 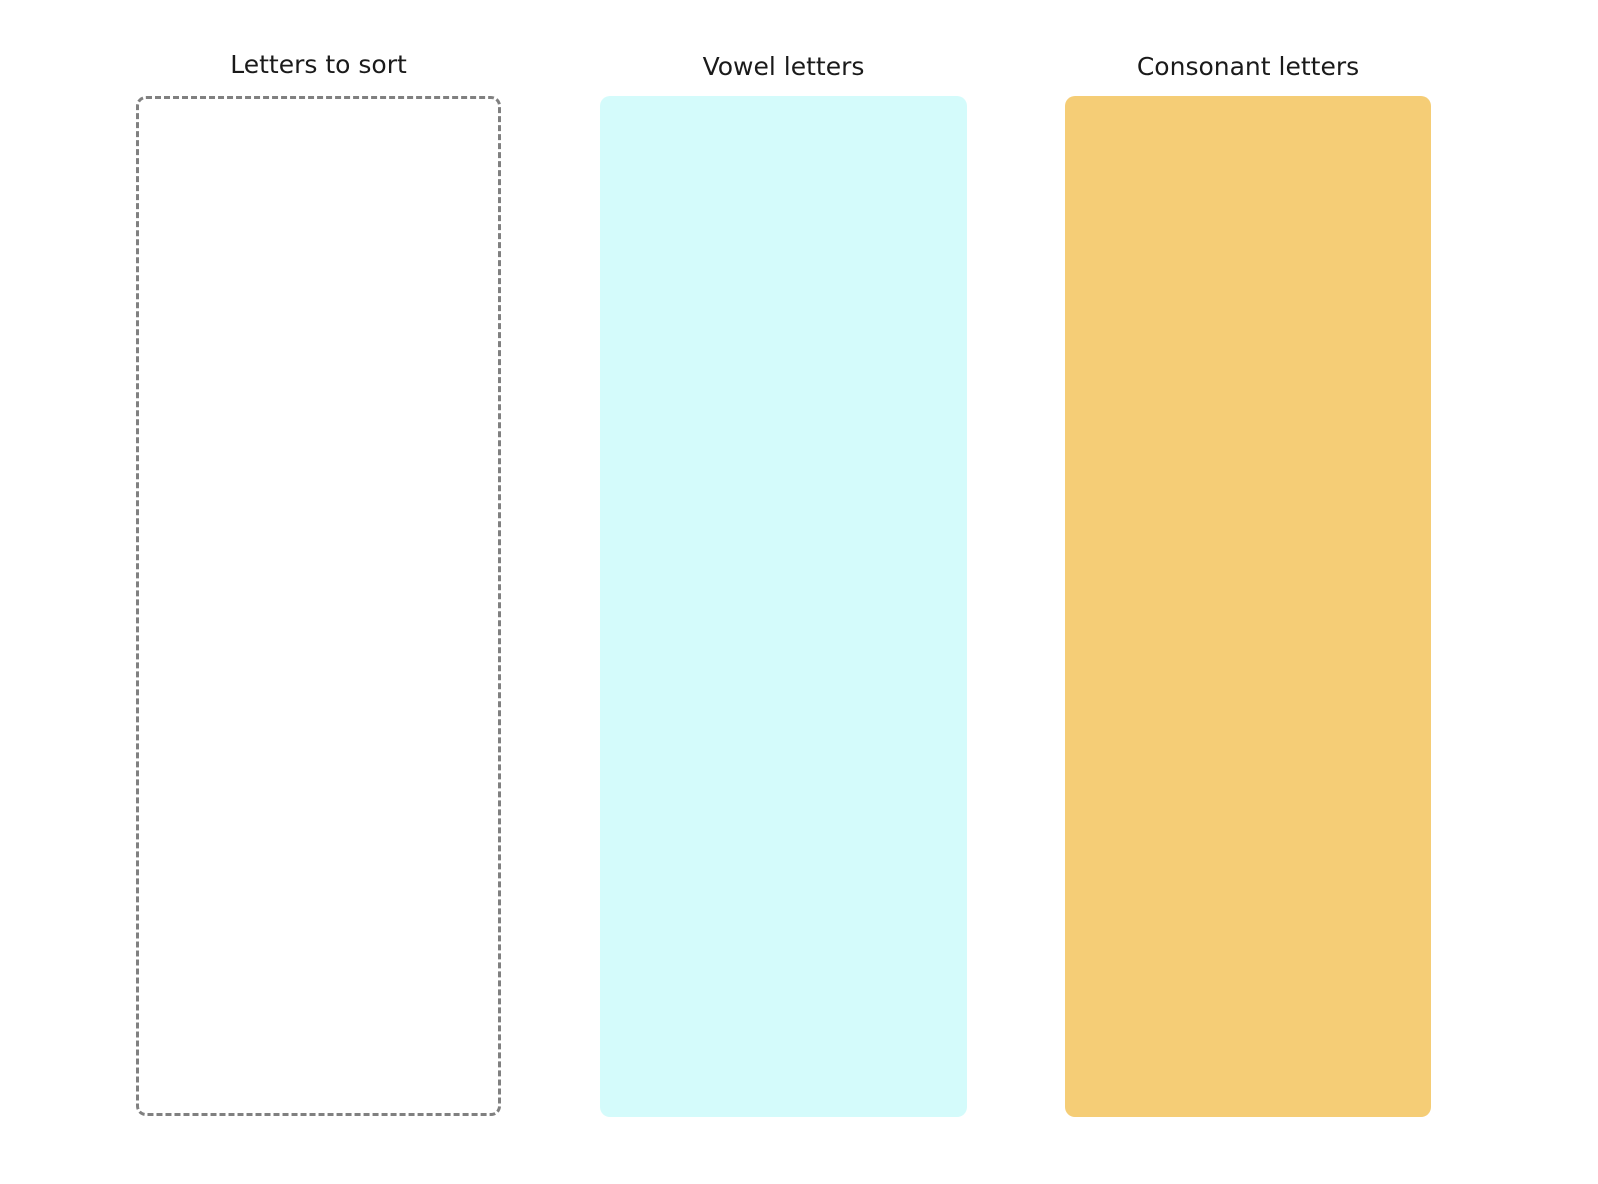 I want to click on vowel-letters-title: Vowel letters, so click(x=783, y=66).